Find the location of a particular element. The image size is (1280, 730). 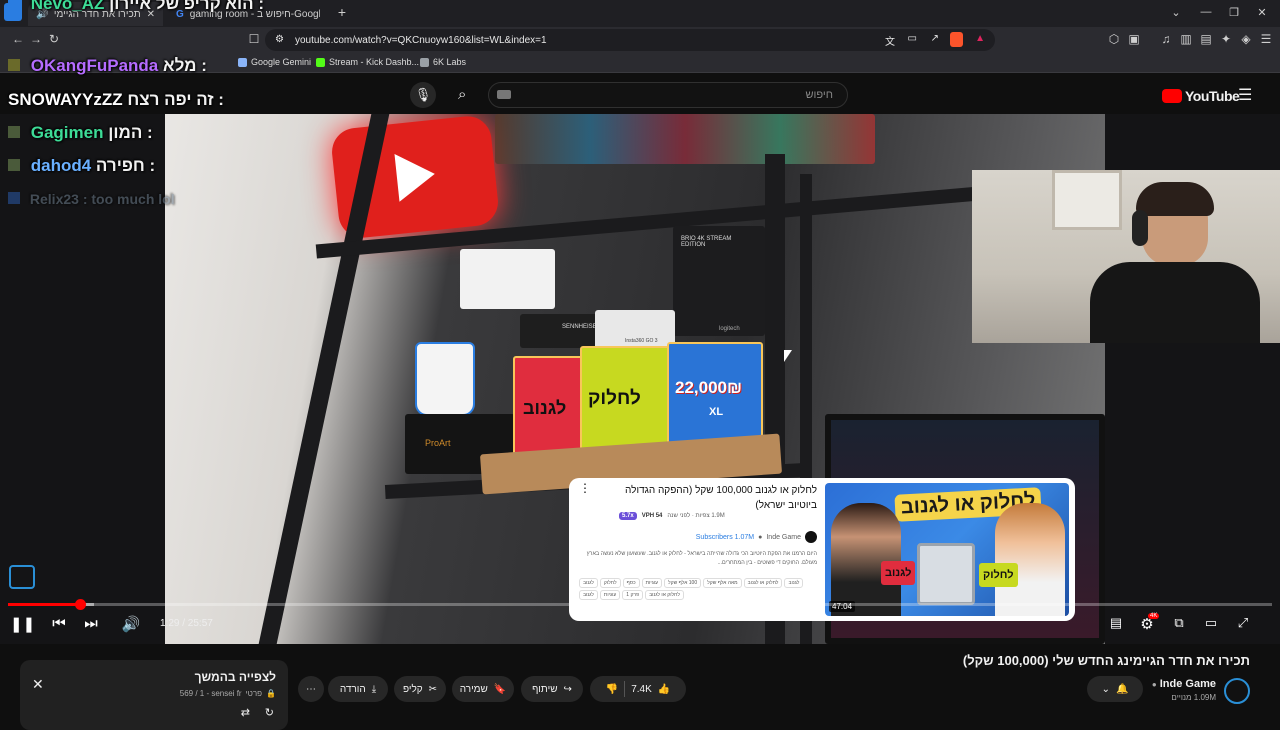

bookmark-icon: ☐ is located at coordinates (254, 39).